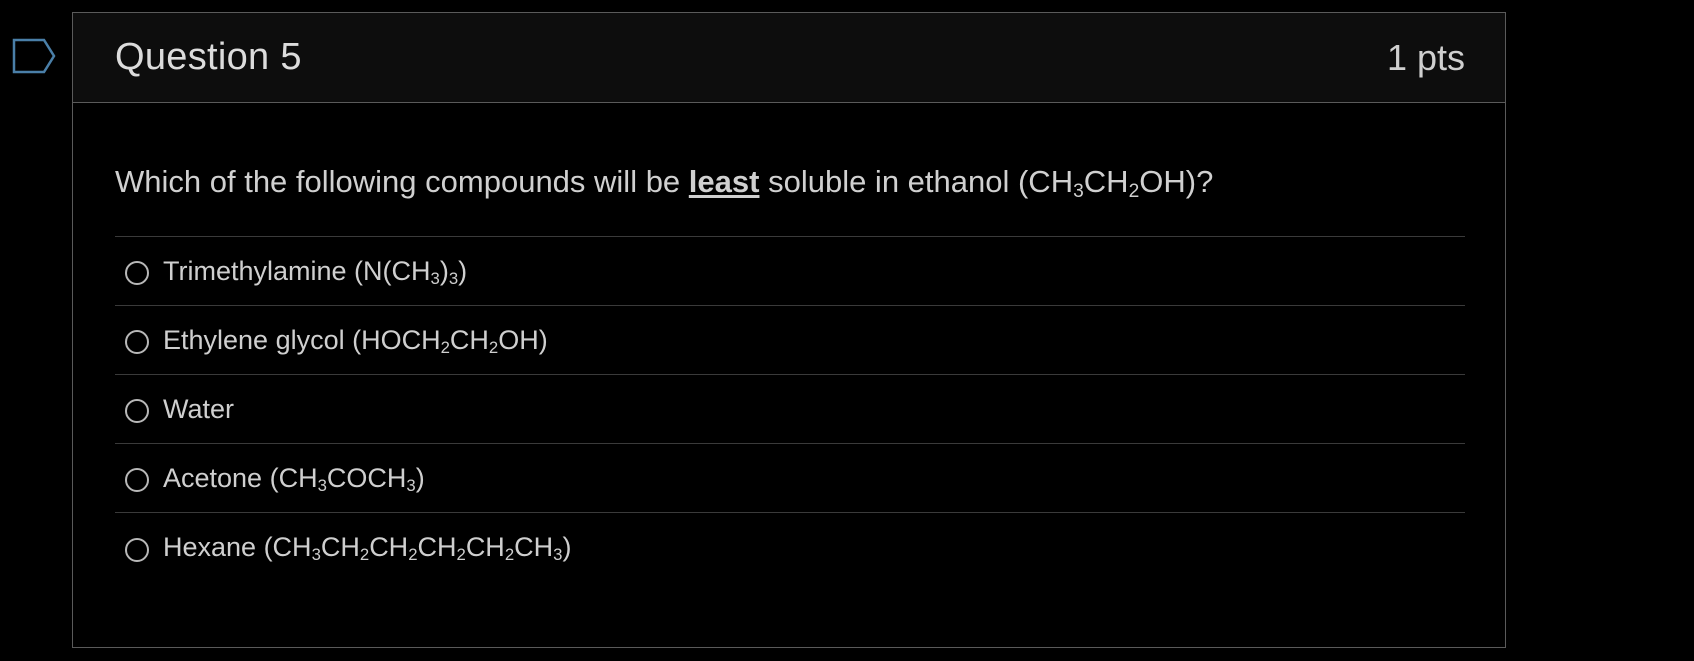 Image resolution: width=1694 pixels, height=661 pixels. I want to click on answer-label: Hexane (CH3CH2CH2CH2CH2CH3), so click(367, 548).